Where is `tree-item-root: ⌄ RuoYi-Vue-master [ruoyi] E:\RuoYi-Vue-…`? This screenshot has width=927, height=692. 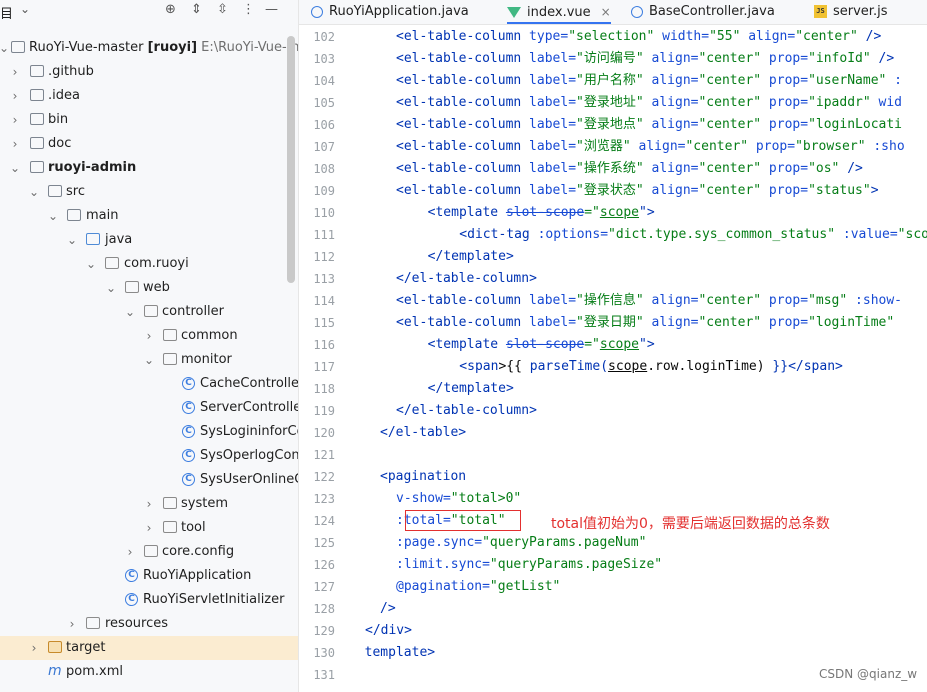
tree-item-root: ⌄ RuoYi-Vue-master [ruoyi] E:\RuoYi-Vue-… is located at coordinates (149, 48).